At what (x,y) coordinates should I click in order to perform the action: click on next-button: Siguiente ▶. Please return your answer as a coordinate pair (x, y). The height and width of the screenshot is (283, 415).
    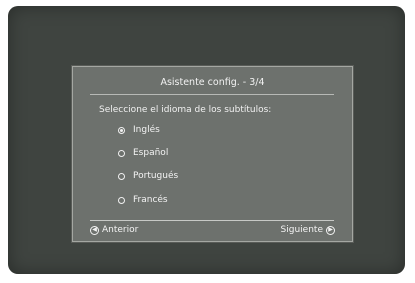
    Looking at the image, I should click on (308, 230).